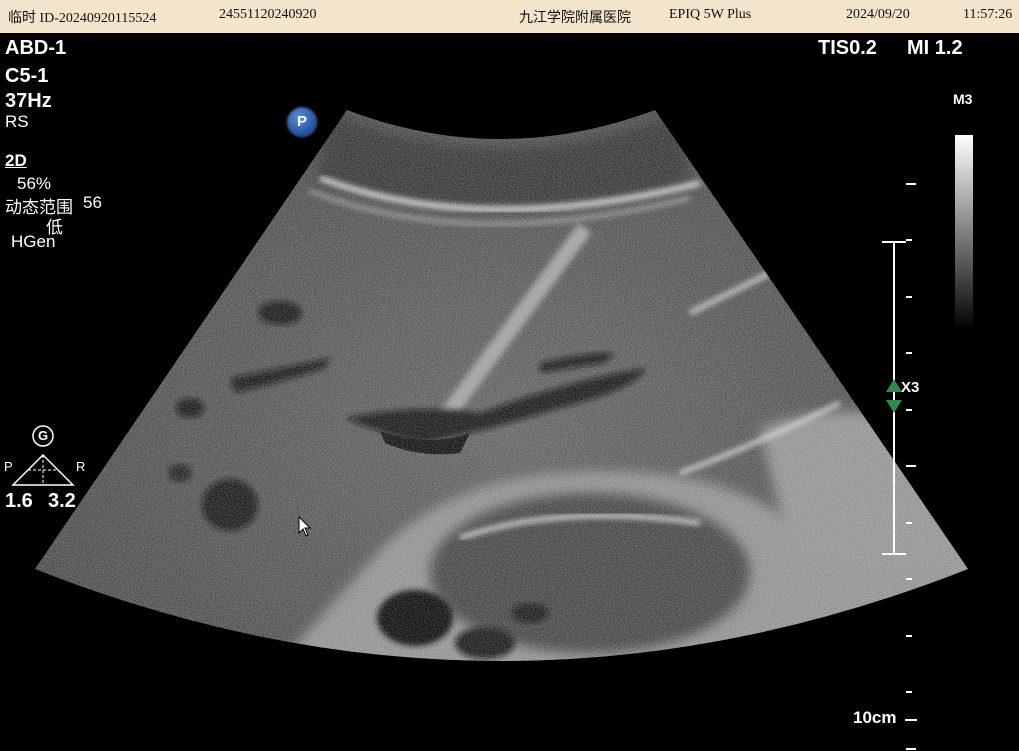 The height and width of the screenshot is (751, 1019). Describe the element at coordinates (81, 466) in the screenshot. I see `orientation-r: R` at that location.